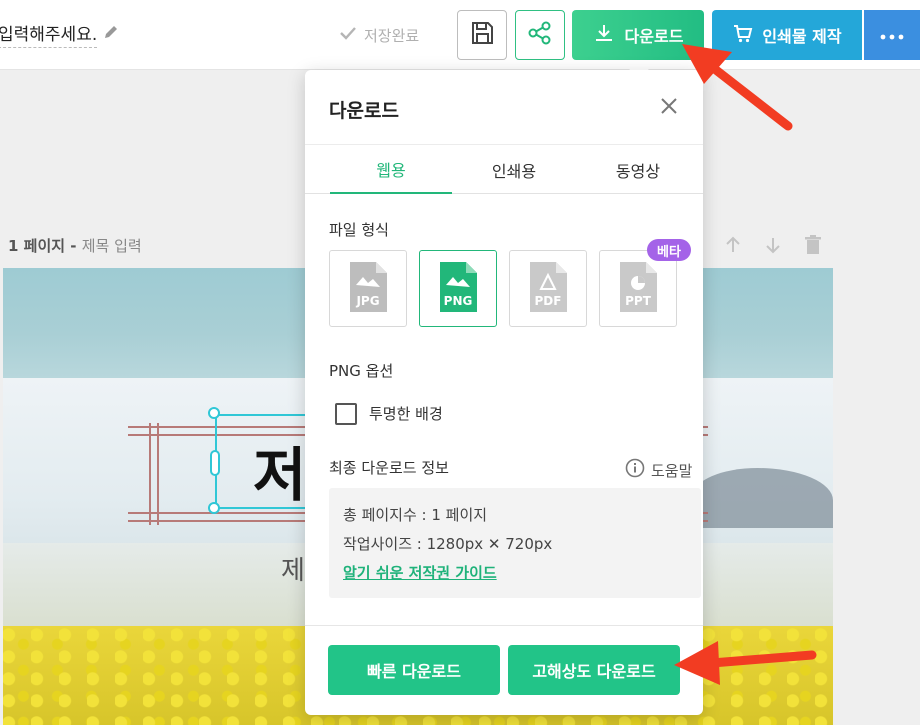 The height and width of the screenshot is (725, 920). What do you see at coordinates (367, 301) in the screenshot?
I see `jpg-label: JPG` at bounding box center [367, 301].